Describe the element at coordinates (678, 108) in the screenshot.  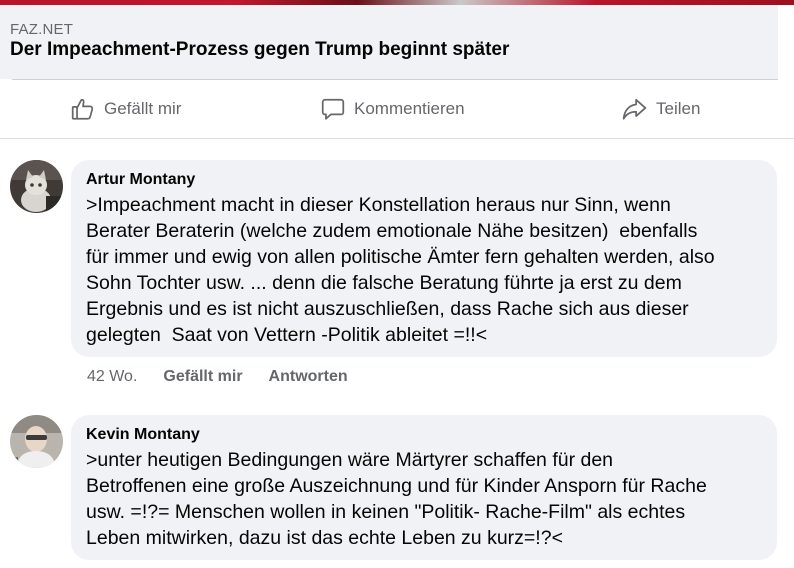
I see `share-label: Teilen` at that location.